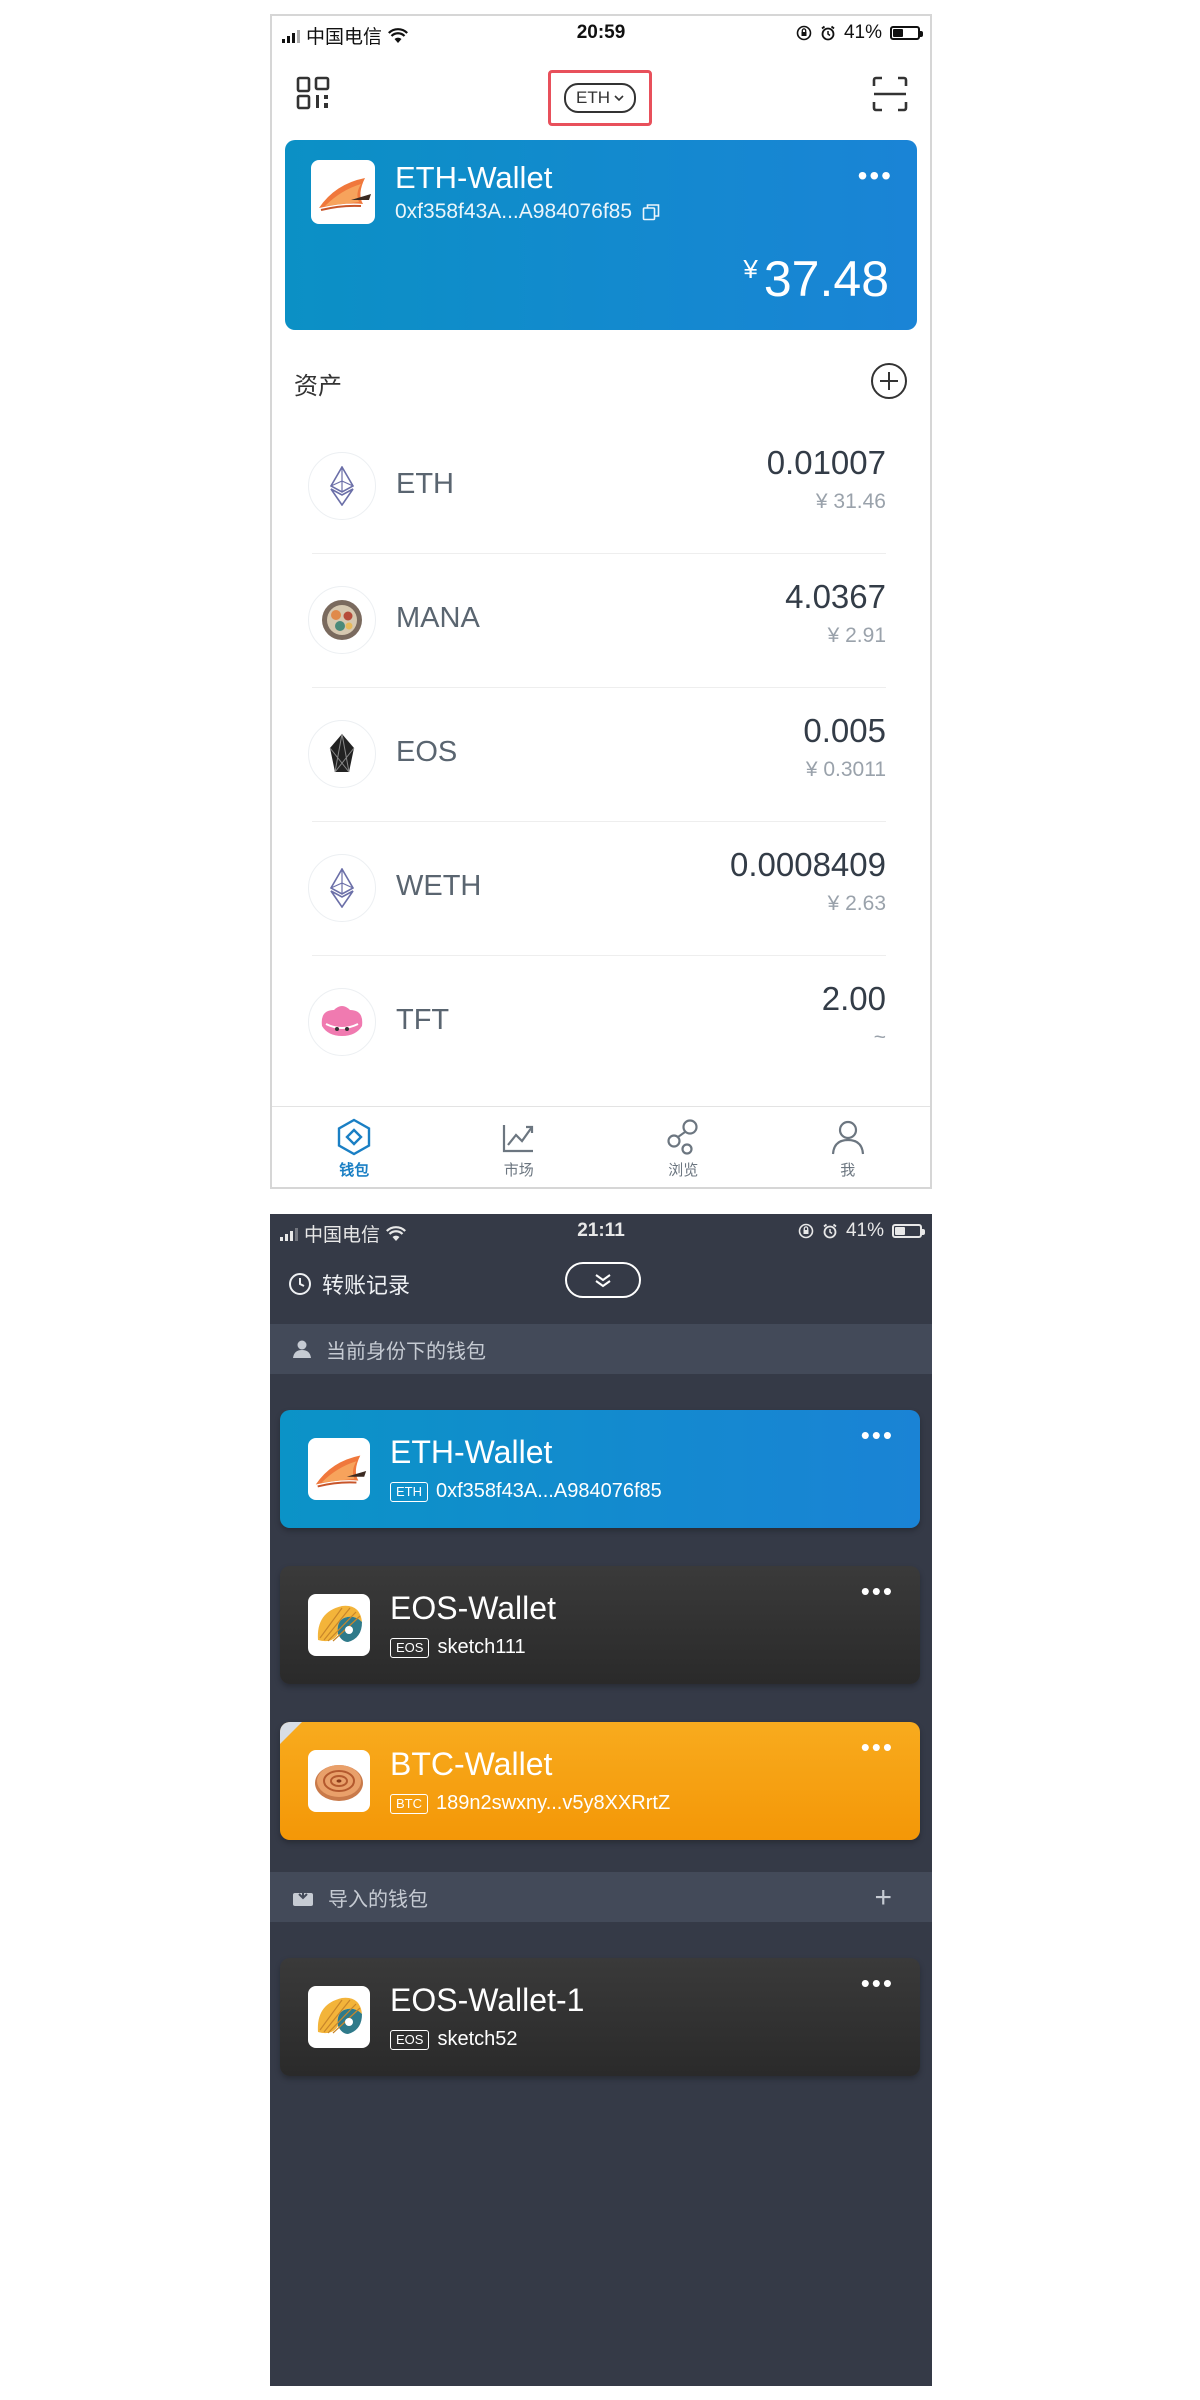 This screenshot has width=1200, height=2400. Describe the element at coordinates (826, 279) in the screenshot. I see `balance-amount: 37.48` at that location.